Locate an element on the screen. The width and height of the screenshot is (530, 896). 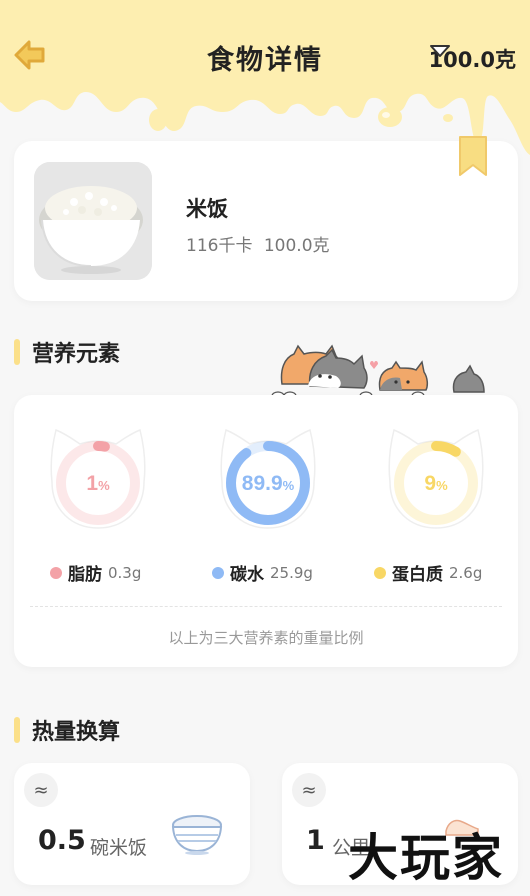
nutrition-section-header: 营养元素 is located at coordinates (67, 352).